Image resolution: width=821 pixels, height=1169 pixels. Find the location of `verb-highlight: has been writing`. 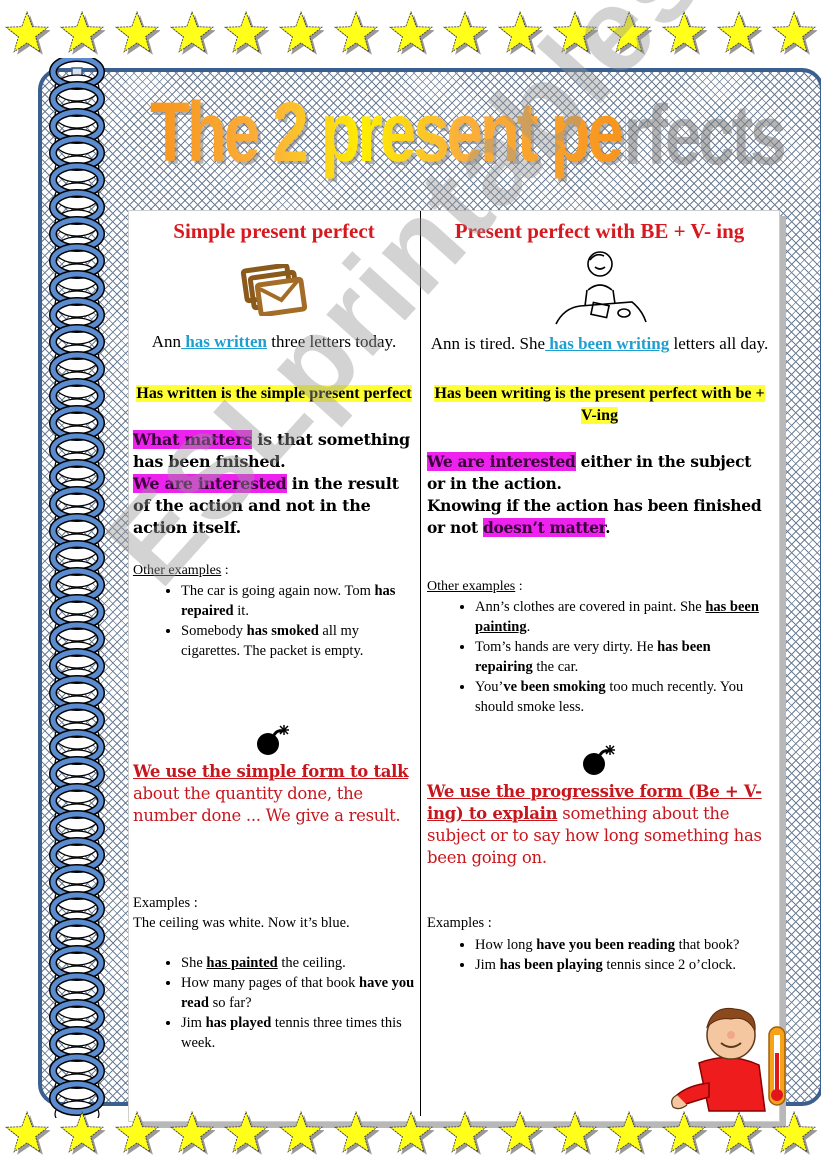

verb-highlight: has been writing is located at coordinates (607, 343).